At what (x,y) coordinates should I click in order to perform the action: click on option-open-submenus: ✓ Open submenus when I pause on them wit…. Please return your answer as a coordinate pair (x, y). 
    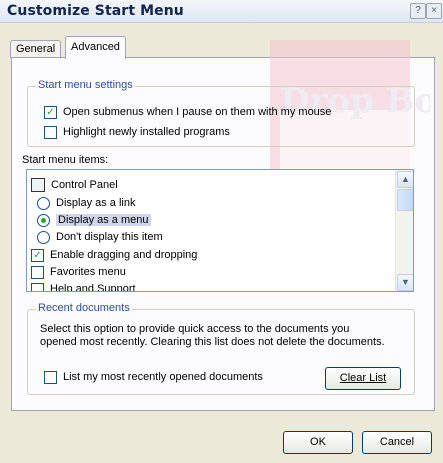
    Looking at the image, I should click on (187, 112).